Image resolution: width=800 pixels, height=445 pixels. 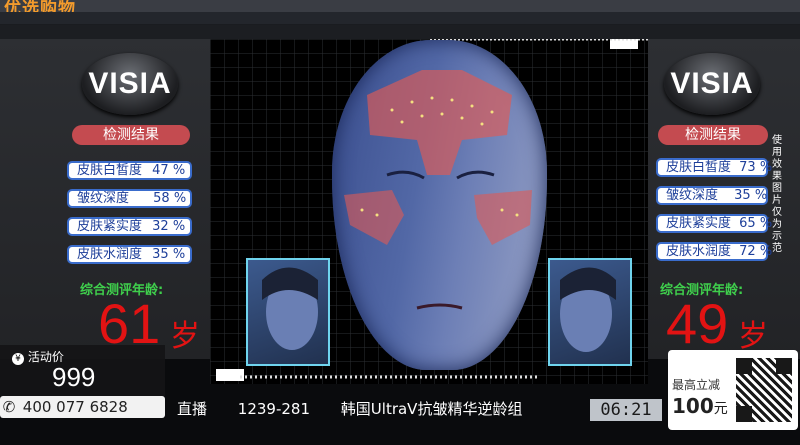 What do you see at coordinates (400, 32) in the screenshot?
I see `toolbar-row` at bounding box center [400, 32].